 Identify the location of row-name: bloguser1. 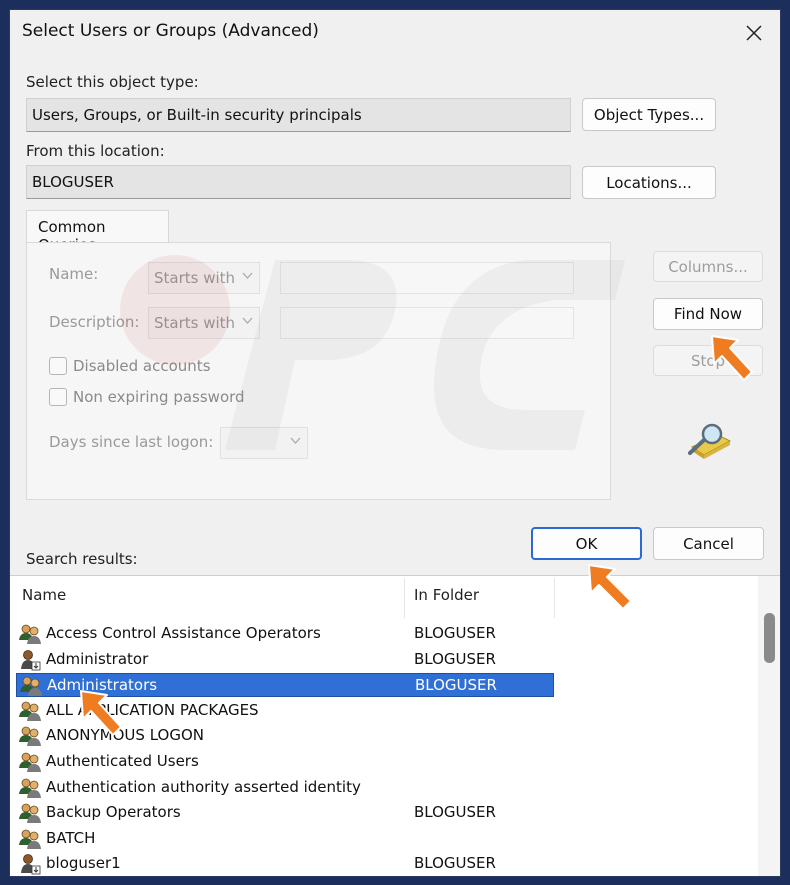
(83, 863).